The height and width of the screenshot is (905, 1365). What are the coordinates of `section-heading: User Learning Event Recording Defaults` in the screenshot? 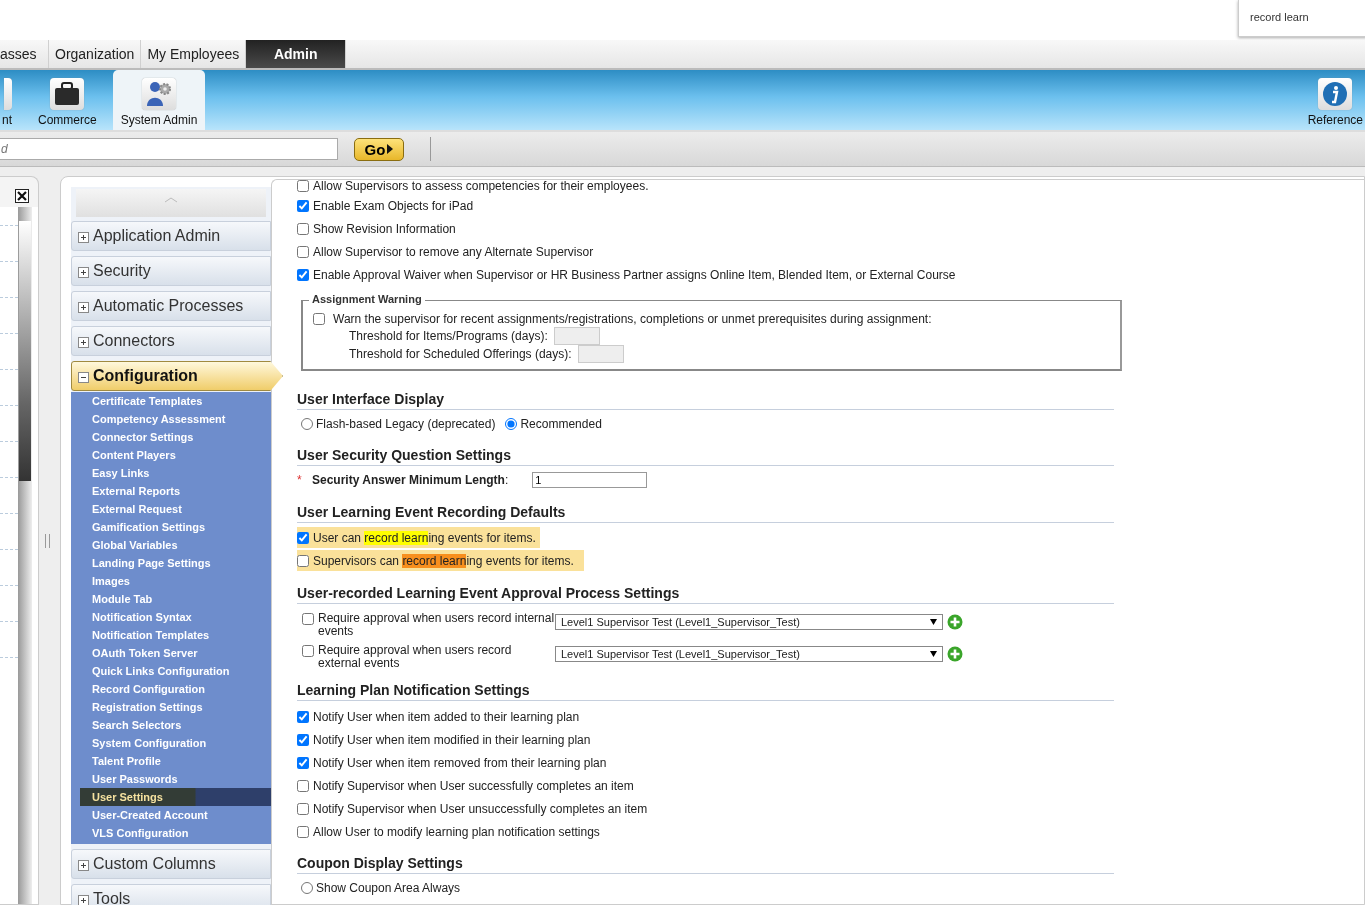 It's located at (705, 507).